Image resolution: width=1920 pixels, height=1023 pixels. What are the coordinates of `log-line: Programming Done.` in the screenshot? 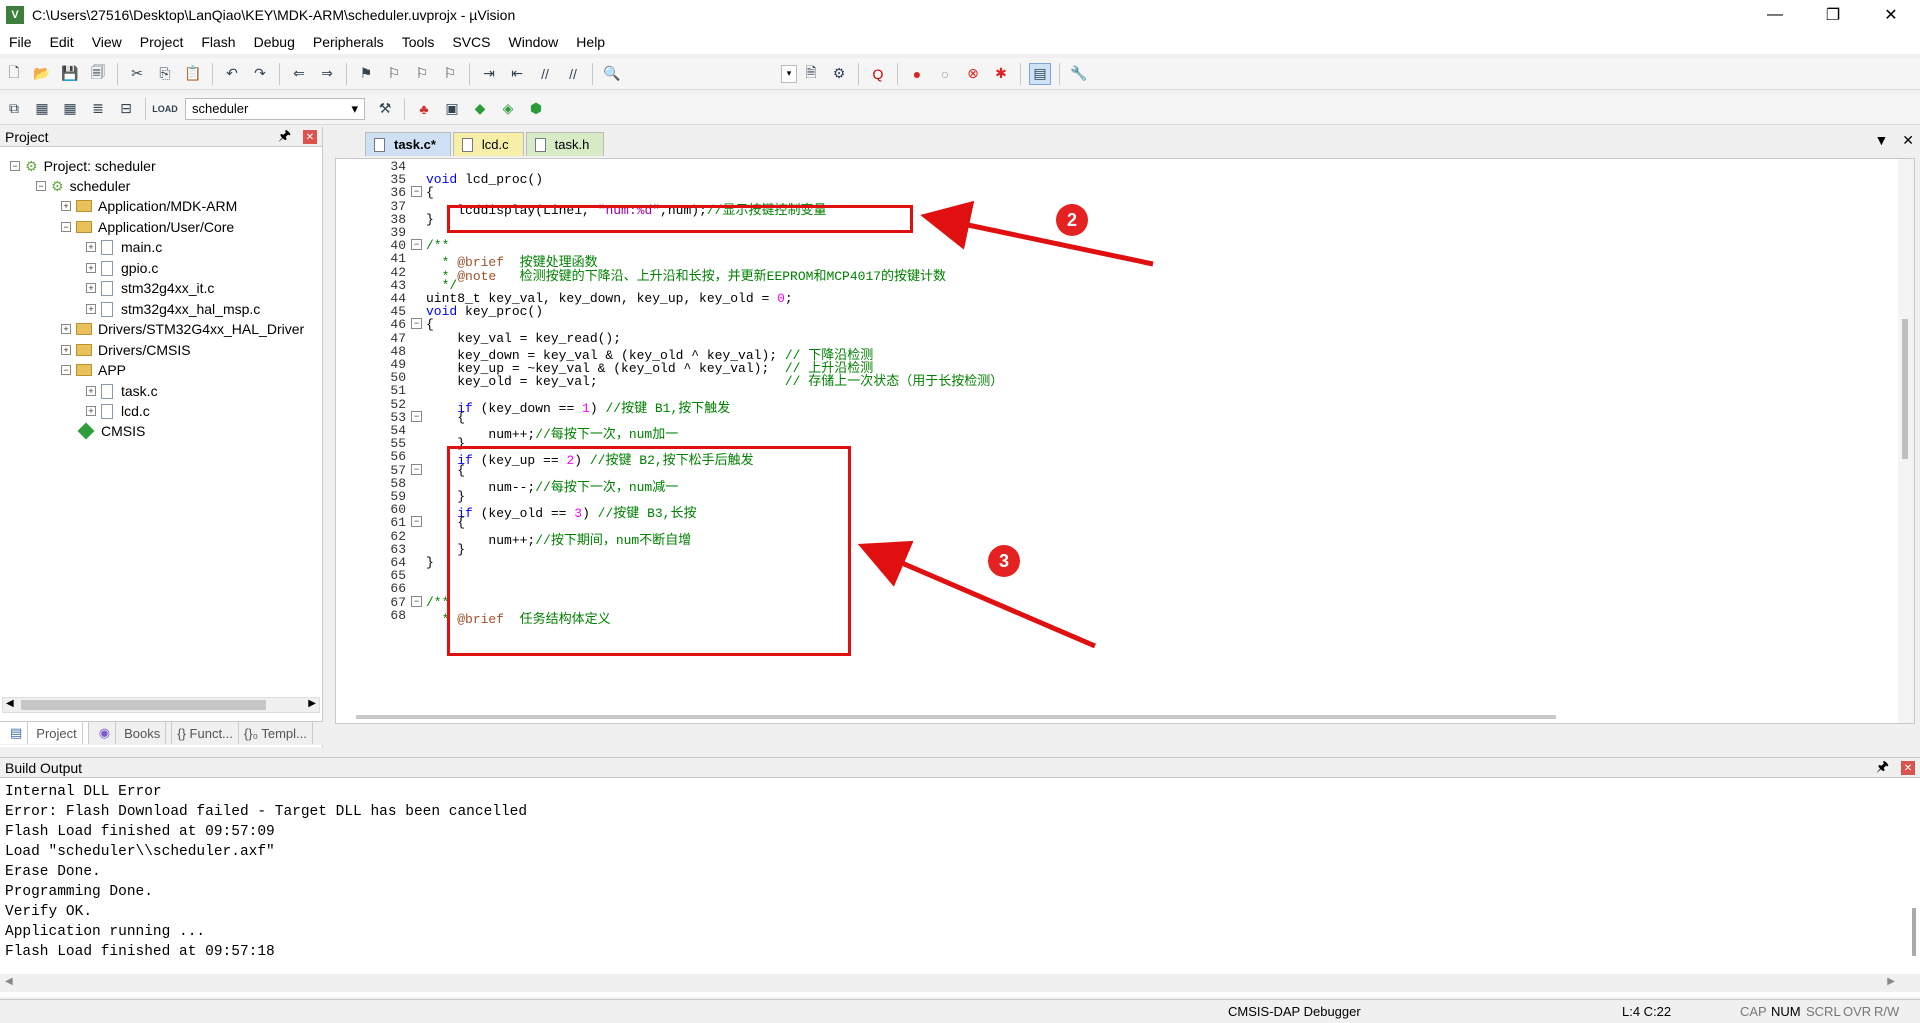 It's located at (79, 892).